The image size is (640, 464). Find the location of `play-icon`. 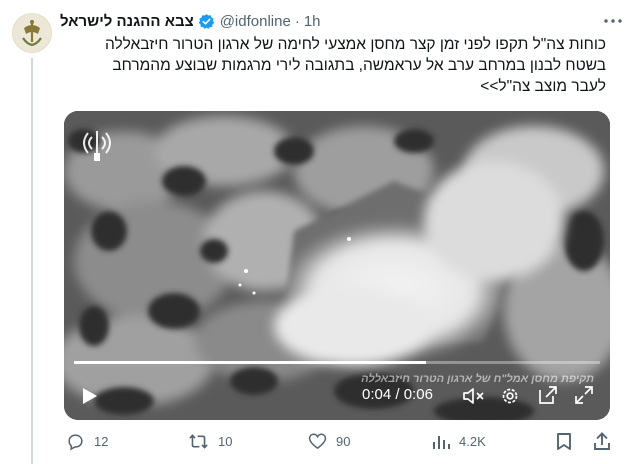

play-icon is located at coordinates (90, 396).